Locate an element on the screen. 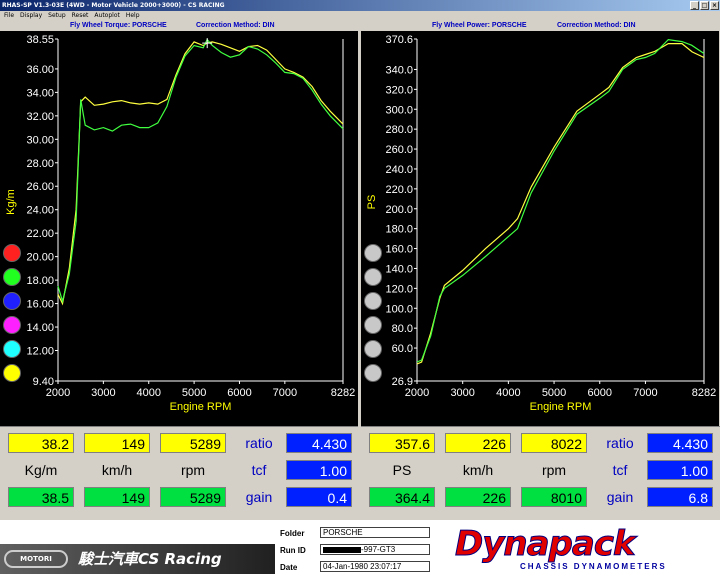  run-selector-left is located at coordinates (12, 313).